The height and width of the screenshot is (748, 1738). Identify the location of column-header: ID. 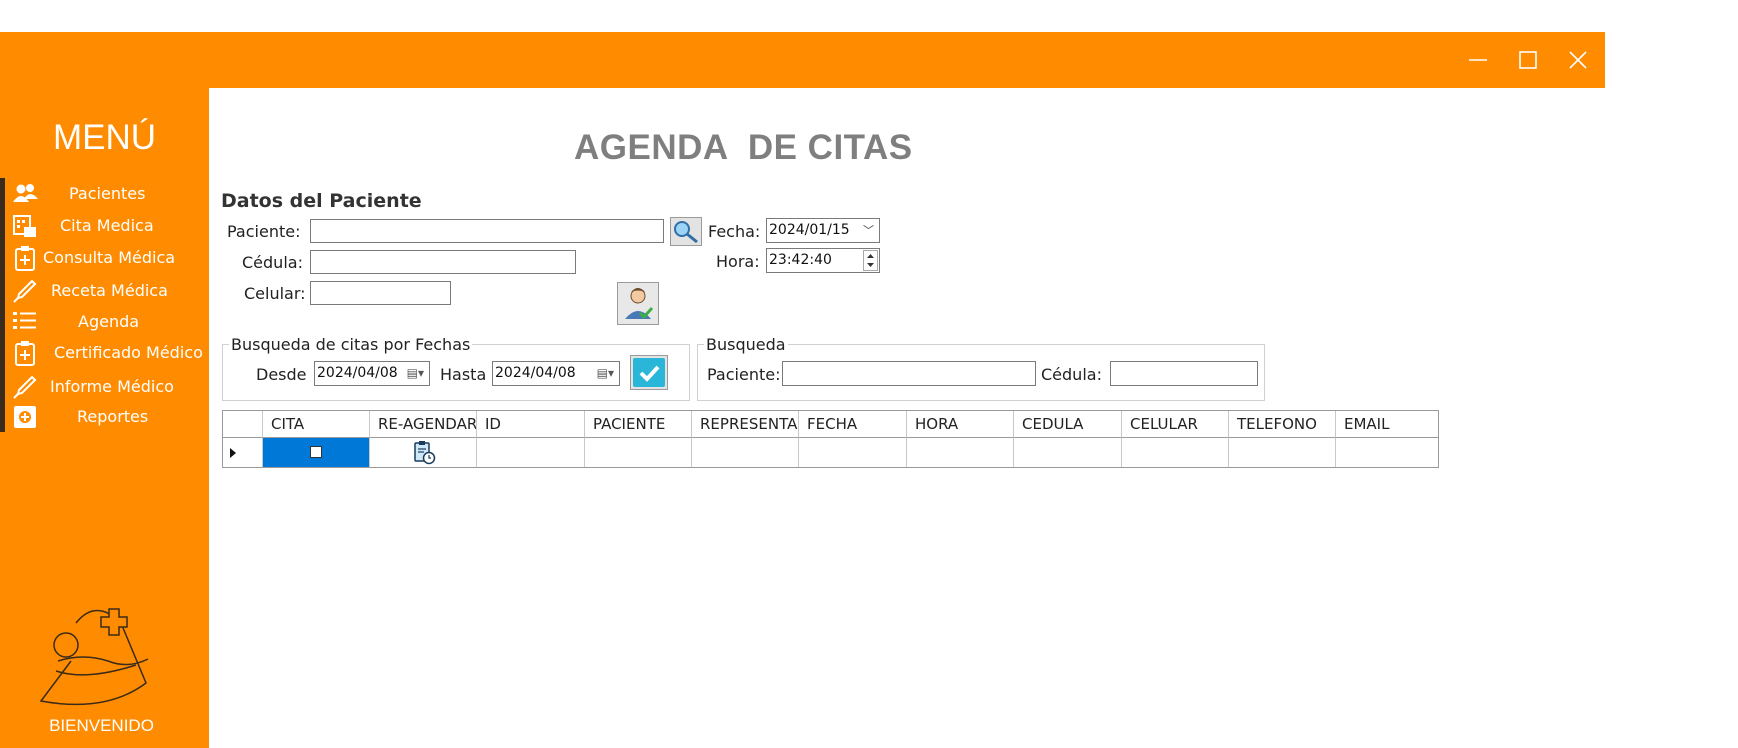
(531, 424).